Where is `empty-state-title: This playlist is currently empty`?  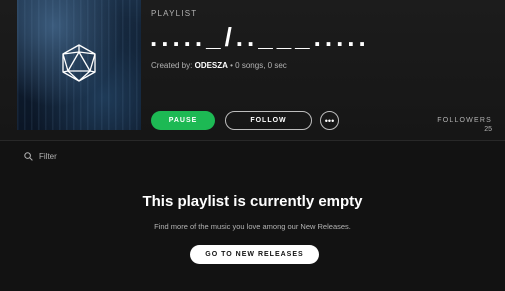 empty-state-title: This playlist is currently empty is located at coordinates (252, 201).